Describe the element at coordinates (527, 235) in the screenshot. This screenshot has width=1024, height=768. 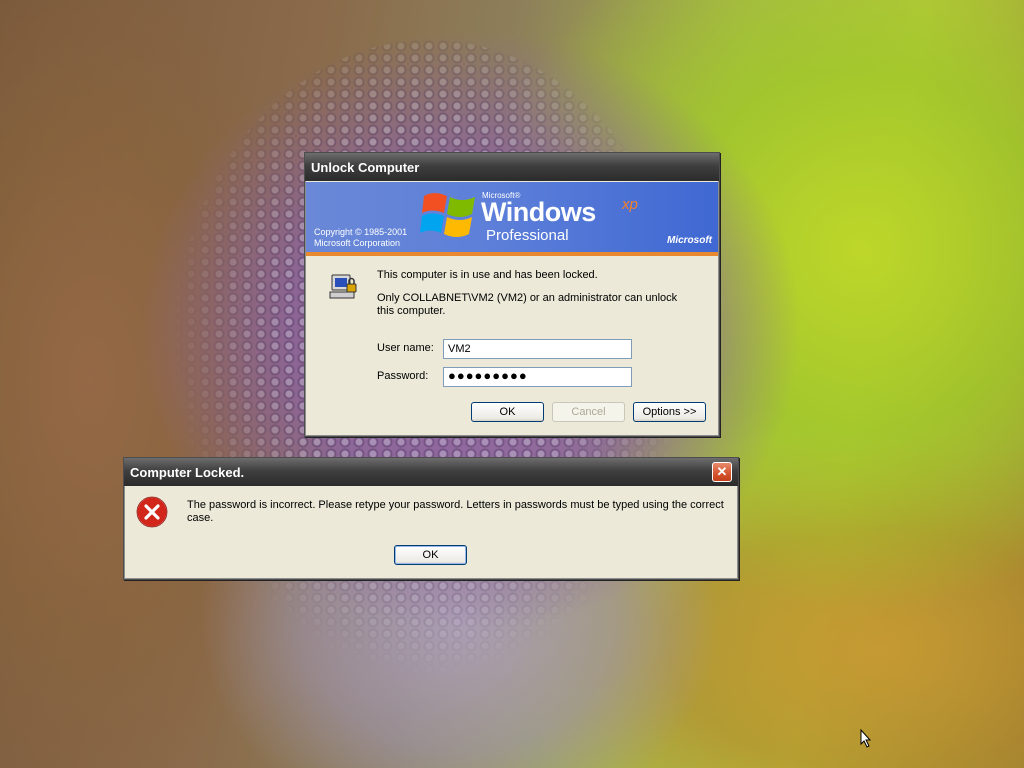
I see `edition-text: Professional` at that location.